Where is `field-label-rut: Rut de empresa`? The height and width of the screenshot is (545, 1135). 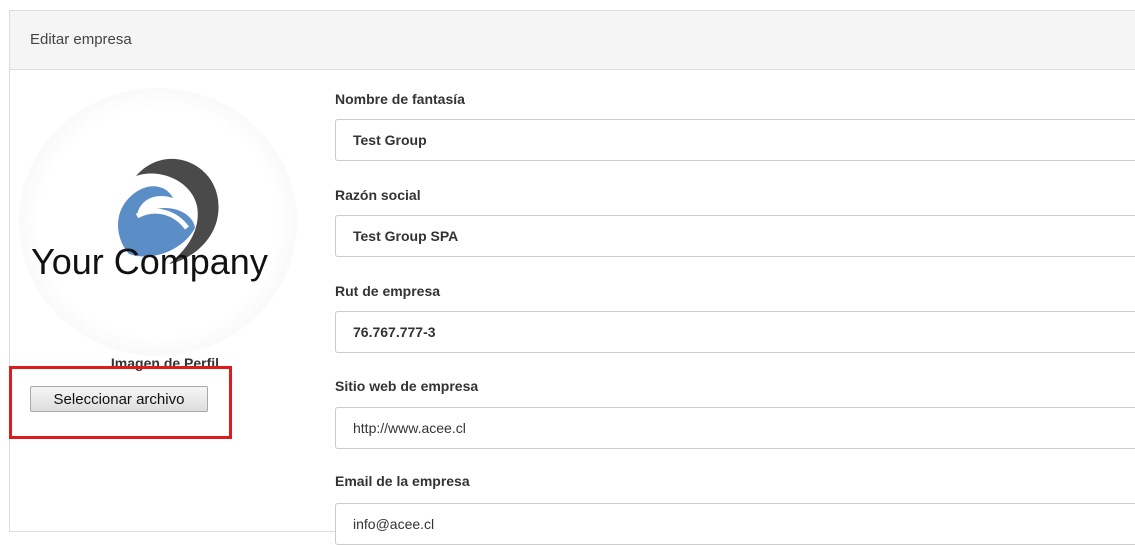
field-label-rut: Rut de empresa is located at coordinates (388, 291).